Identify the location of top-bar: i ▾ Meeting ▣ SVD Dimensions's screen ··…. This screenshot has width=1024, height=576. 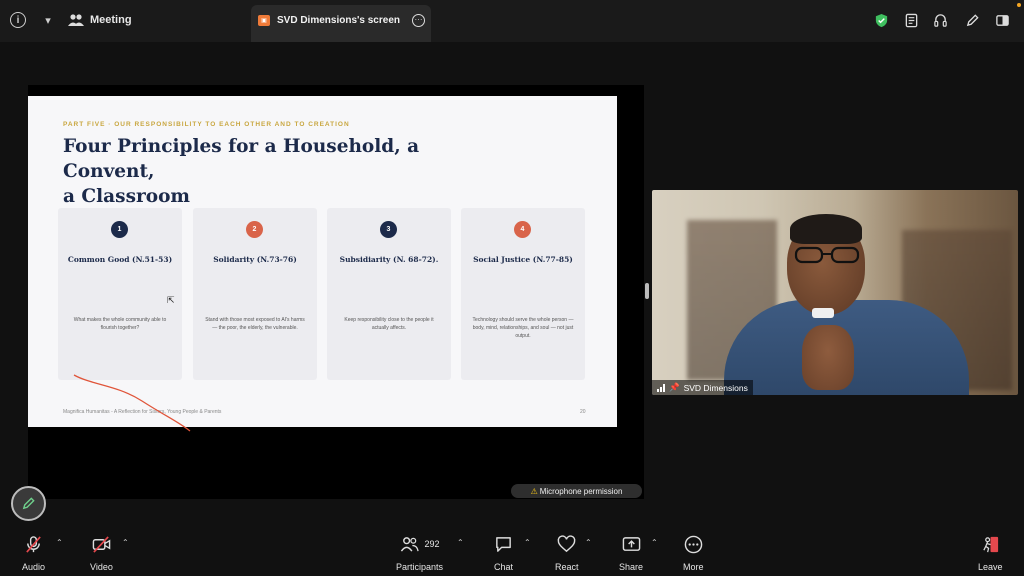
(512, 21).